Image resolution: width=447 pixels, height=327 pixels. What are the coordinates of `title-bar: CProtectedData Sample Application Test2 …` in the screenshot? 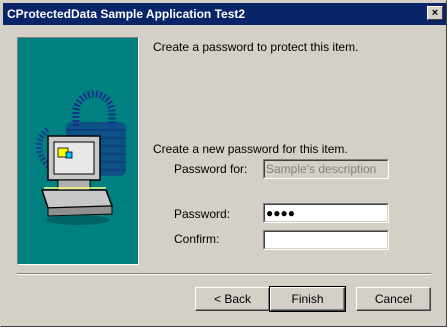 It's located at (224, 14).